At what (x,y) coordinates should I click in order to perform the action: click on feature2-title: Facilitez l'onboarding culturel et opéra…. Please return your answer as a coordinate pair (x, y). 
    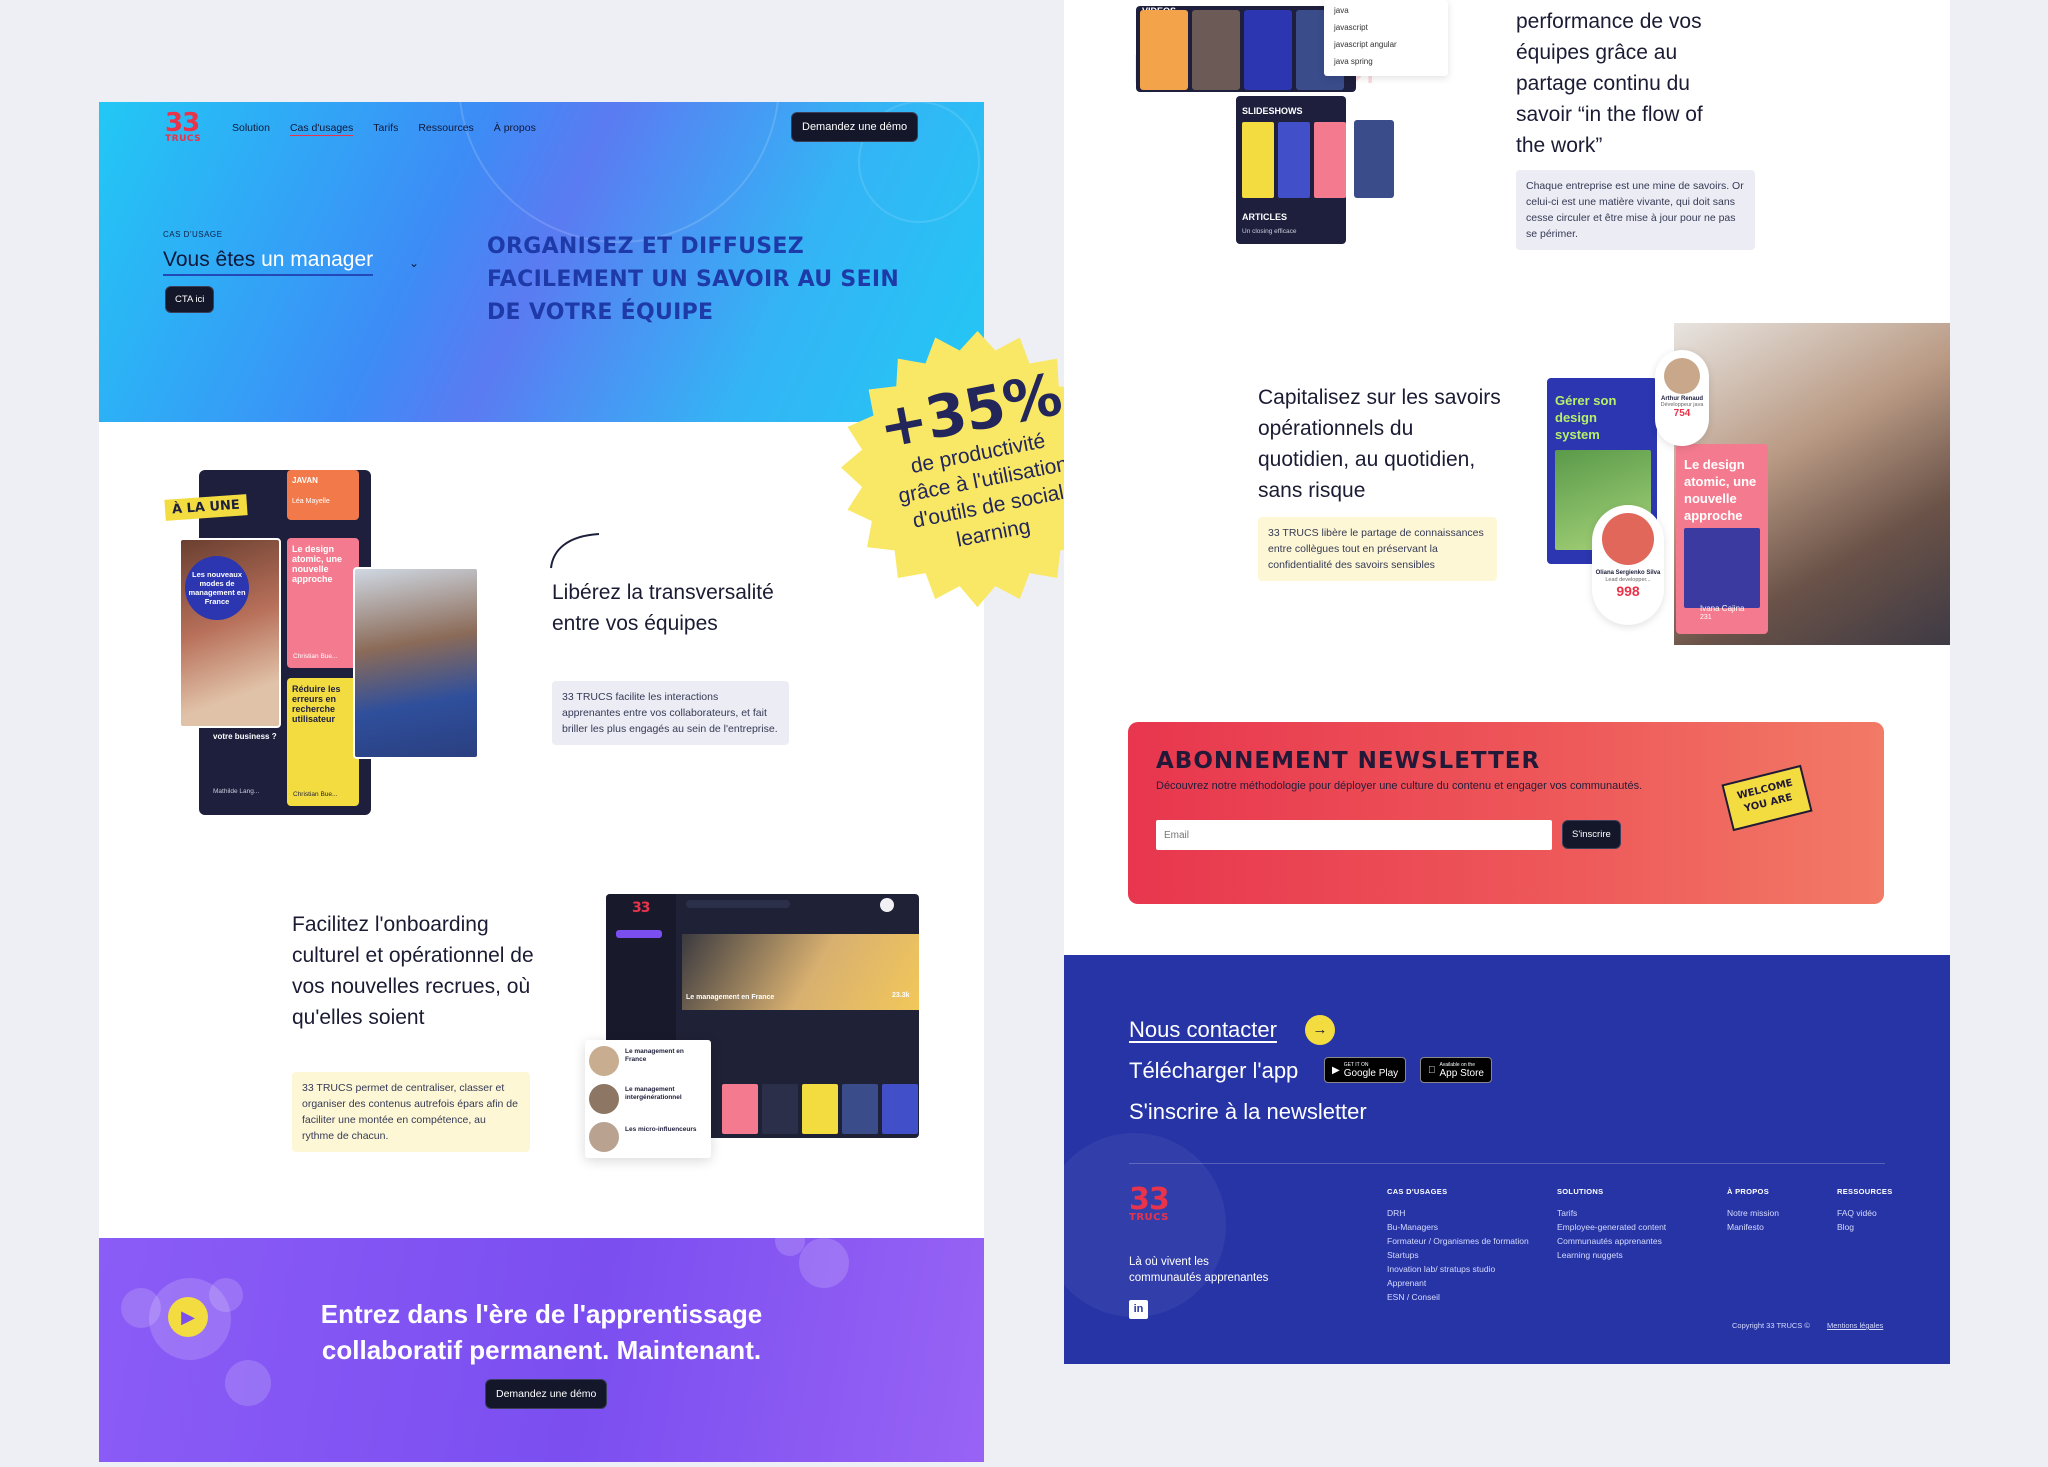
    Looking at the image, I should click on (413, 971).